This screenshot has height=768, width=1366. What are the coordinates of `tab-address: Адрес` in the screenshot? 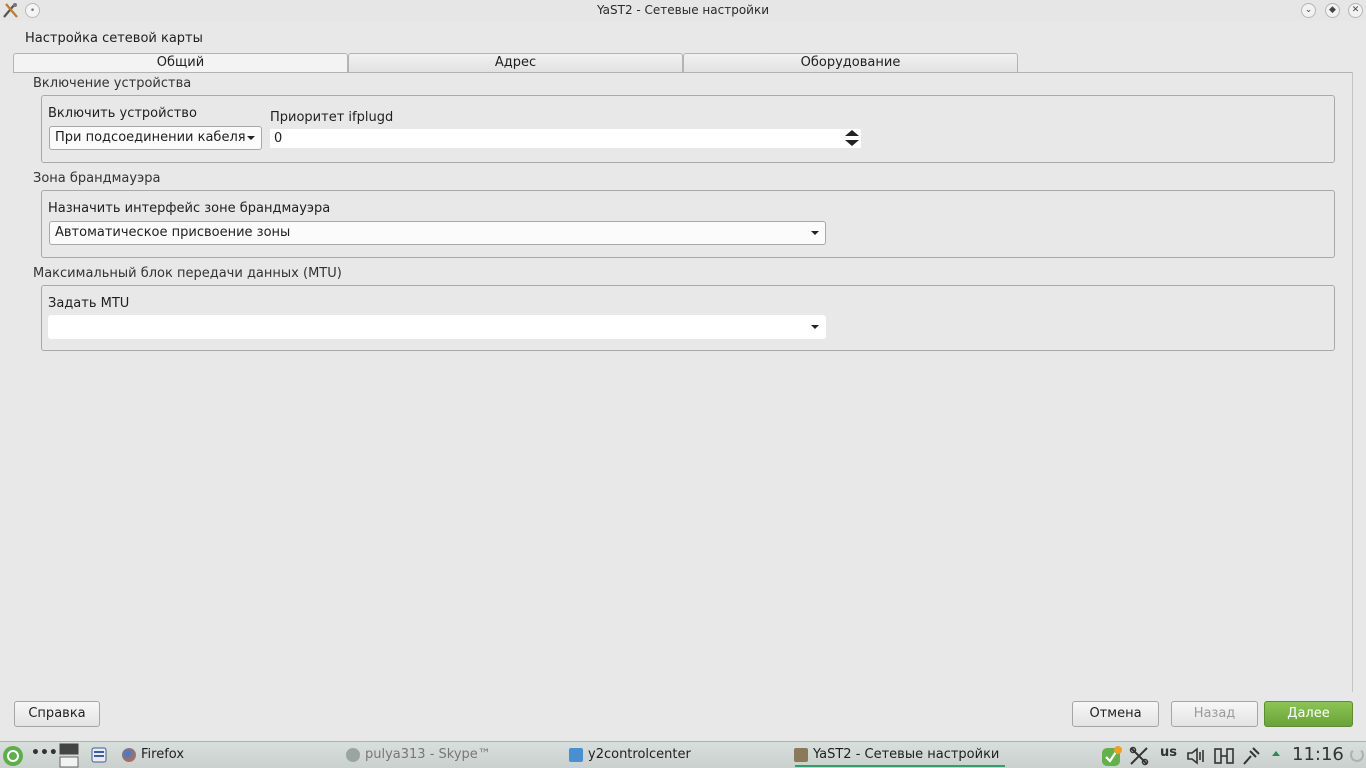 It's located at (515, 63).